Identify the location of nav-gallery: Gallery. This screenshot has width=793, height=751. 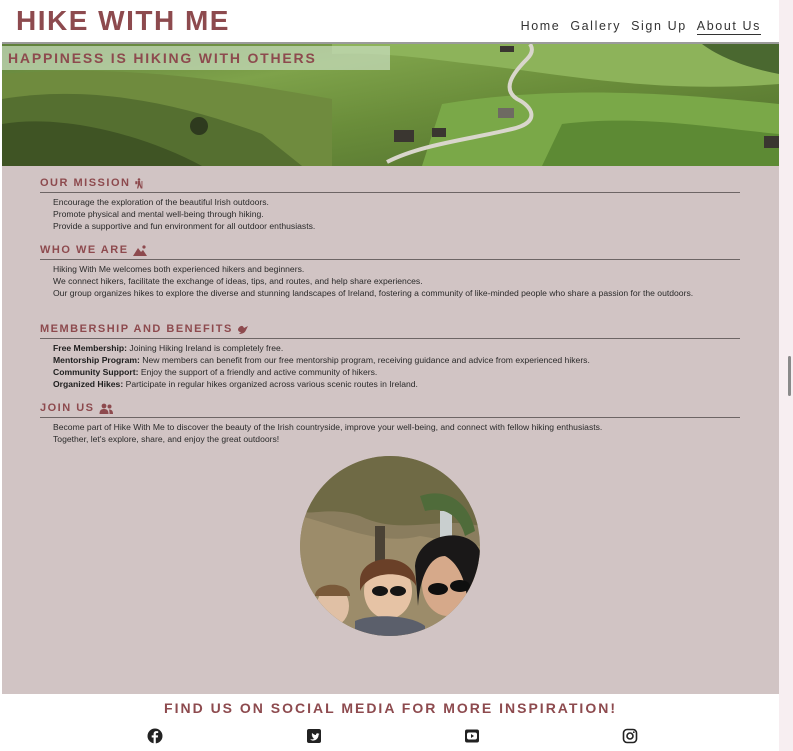
(595, 27).